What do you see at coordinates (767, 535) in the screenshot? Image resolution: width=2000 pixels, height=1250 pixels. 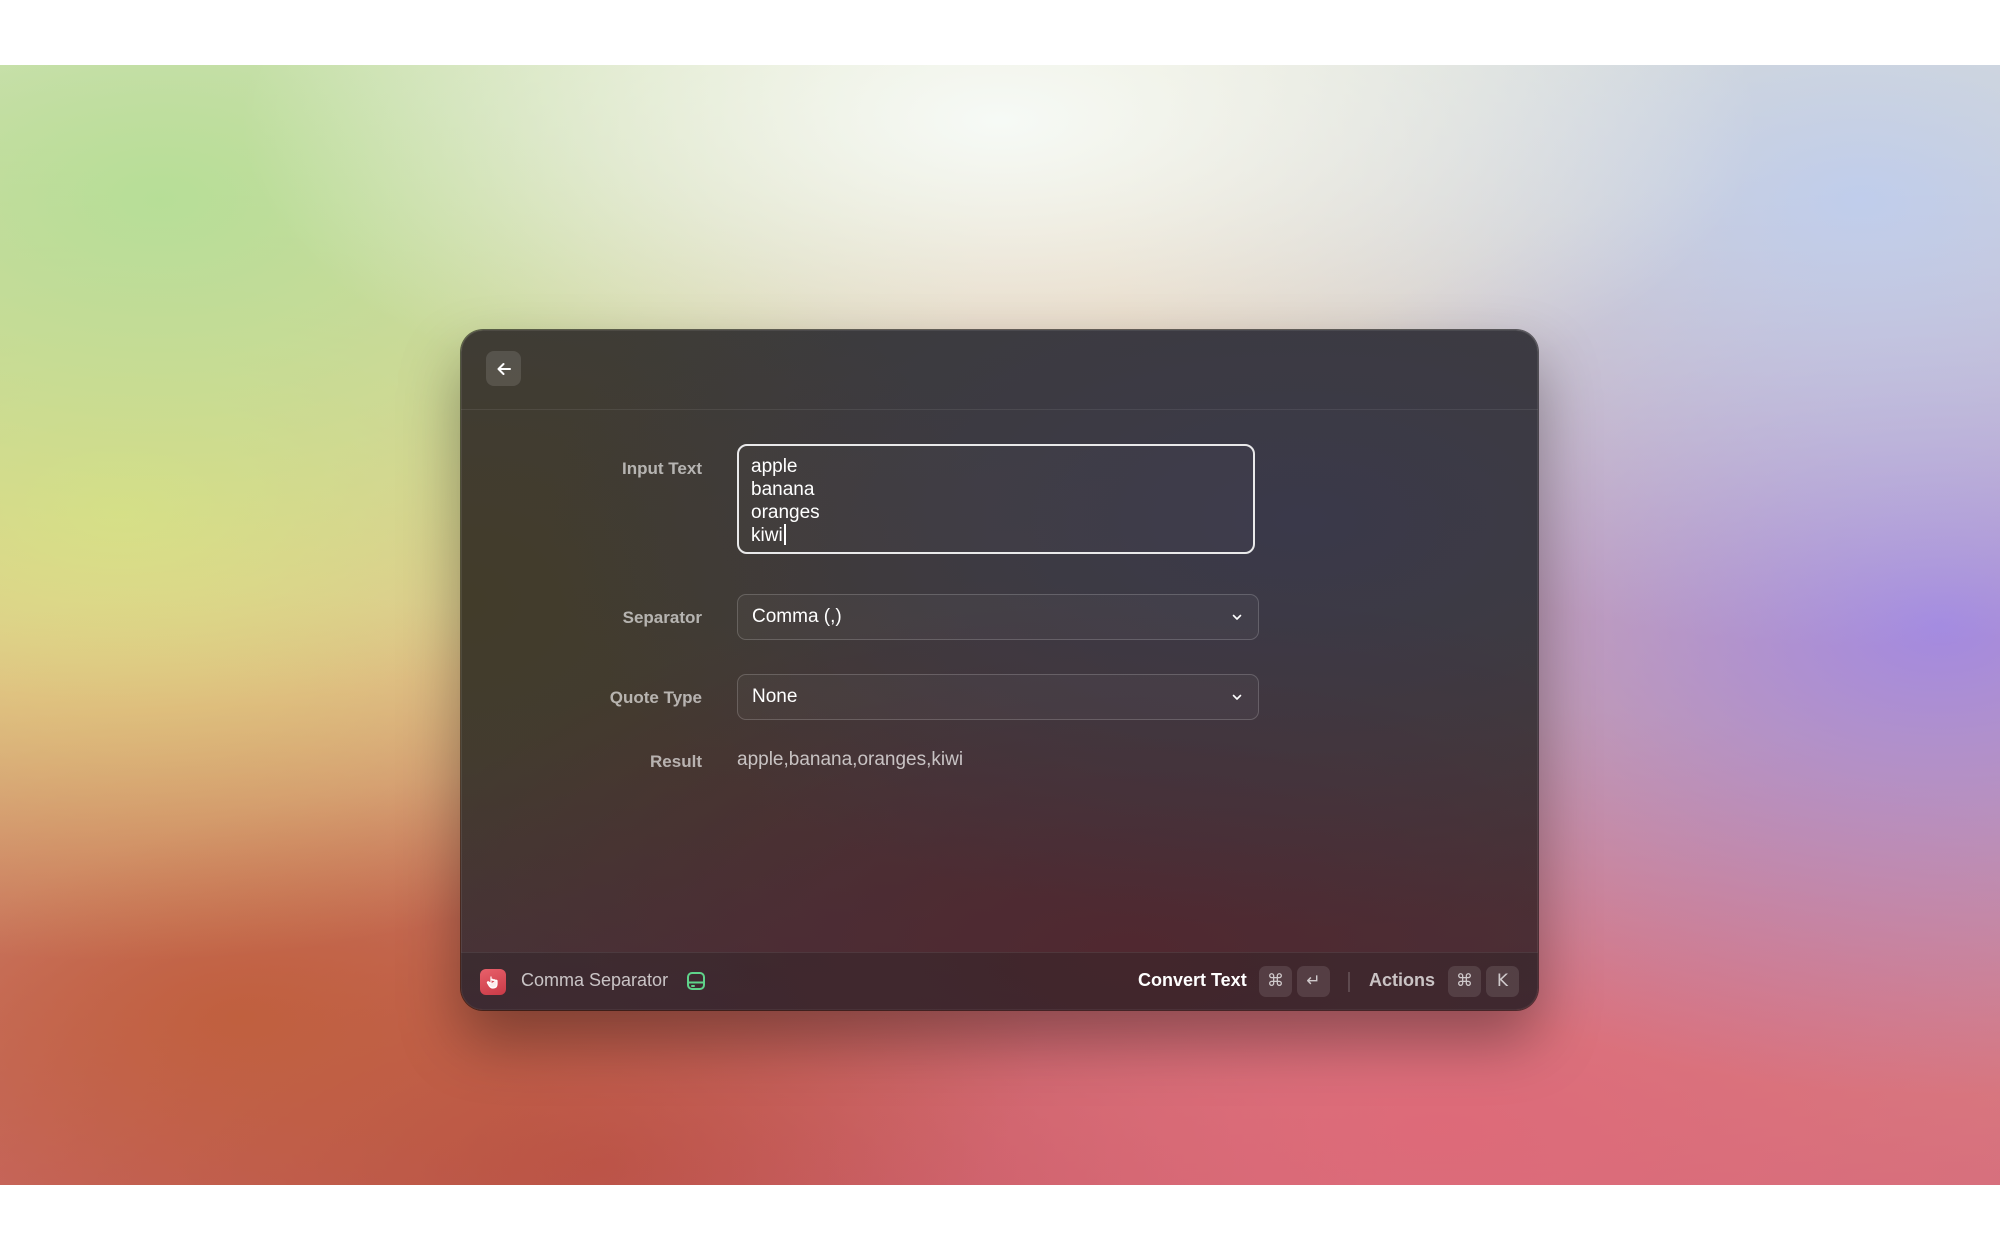 I see `input-line: kiwi` at bounding box center [767, 535].